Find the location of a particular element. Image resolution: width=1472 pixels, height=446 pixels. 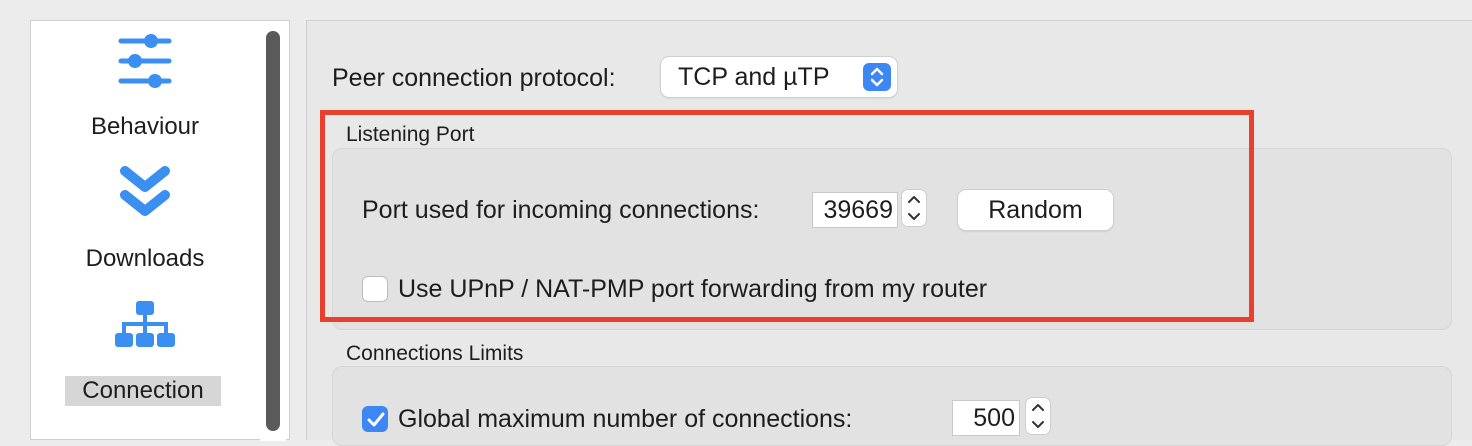

sidebar-scrollbar is located at coordinates (273, 231).